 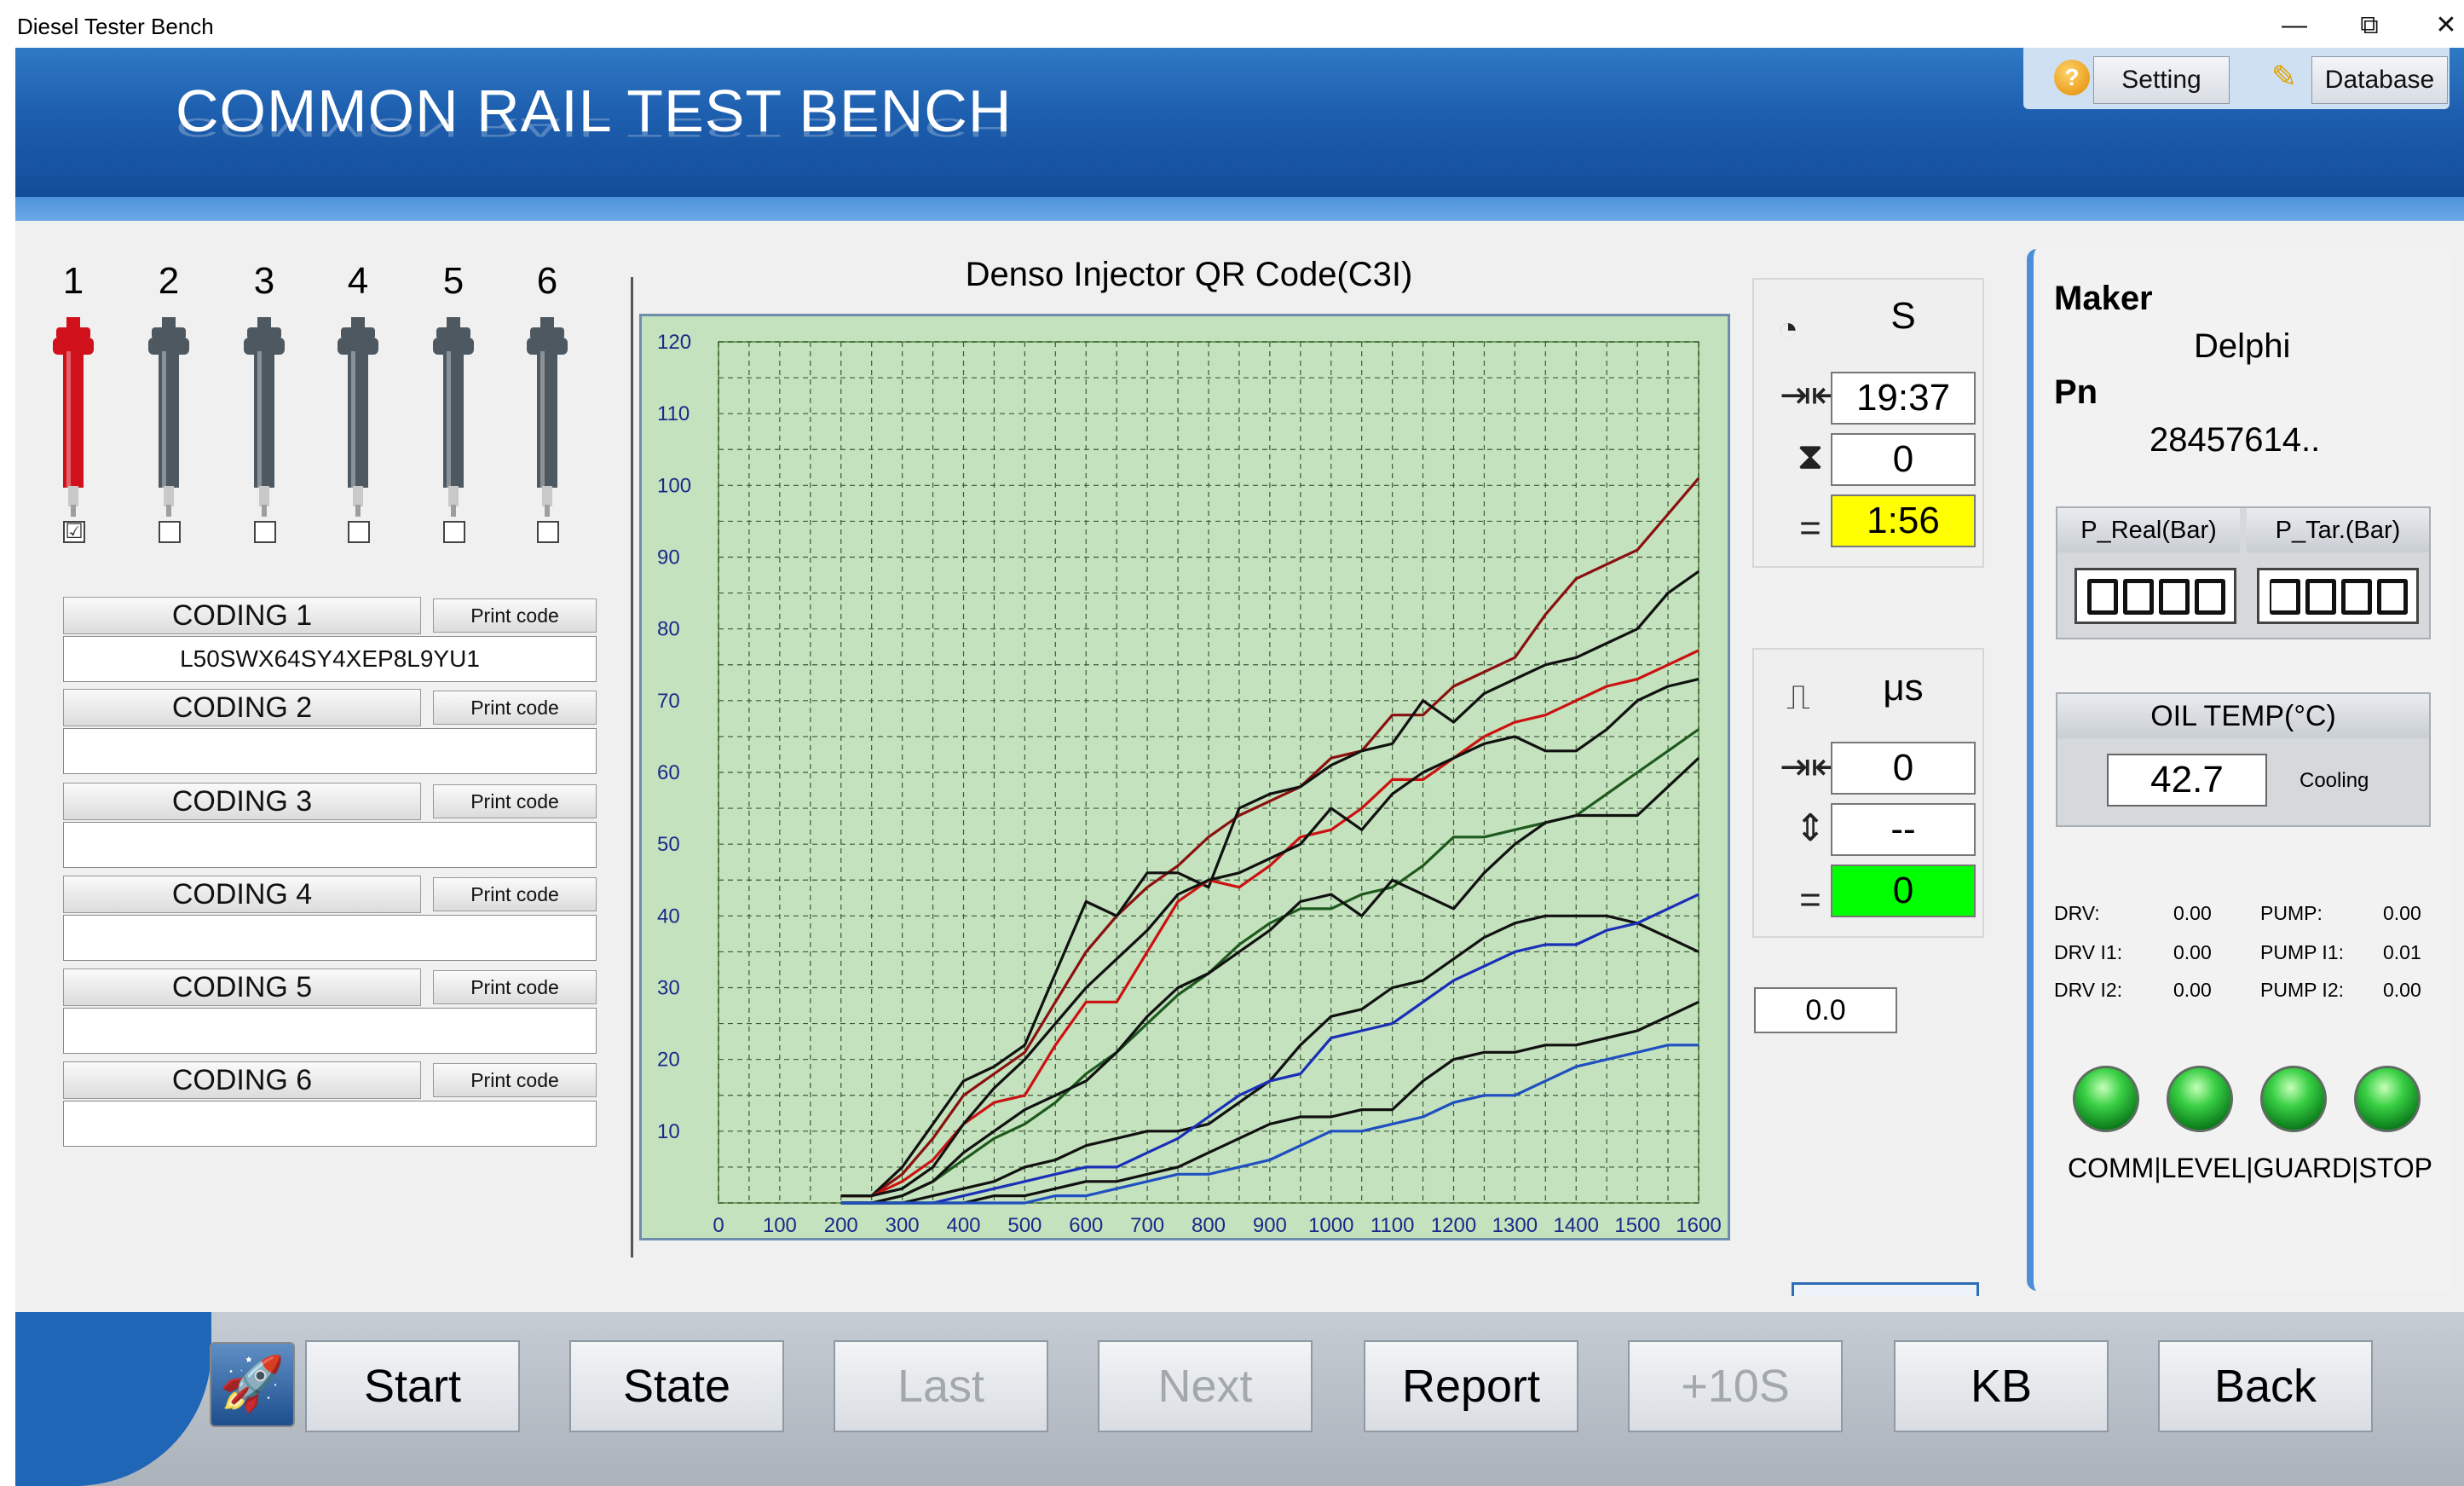 What do you see at coordinates (264, 281) in the screenshot?
I see `injector-number: 3` at bounding box center [264, 281].